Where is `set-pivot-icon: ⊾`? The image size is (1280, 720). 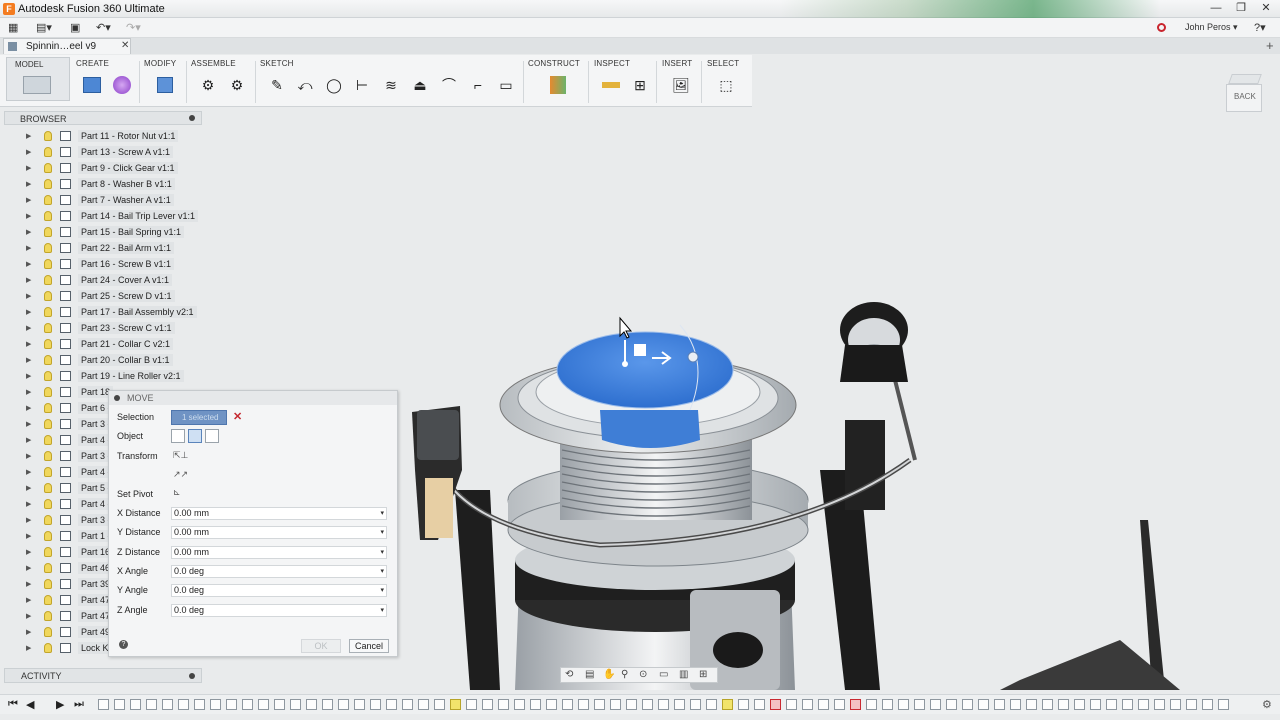
set-pivot-icon: ⊾ is located at coordinates (180, 493).